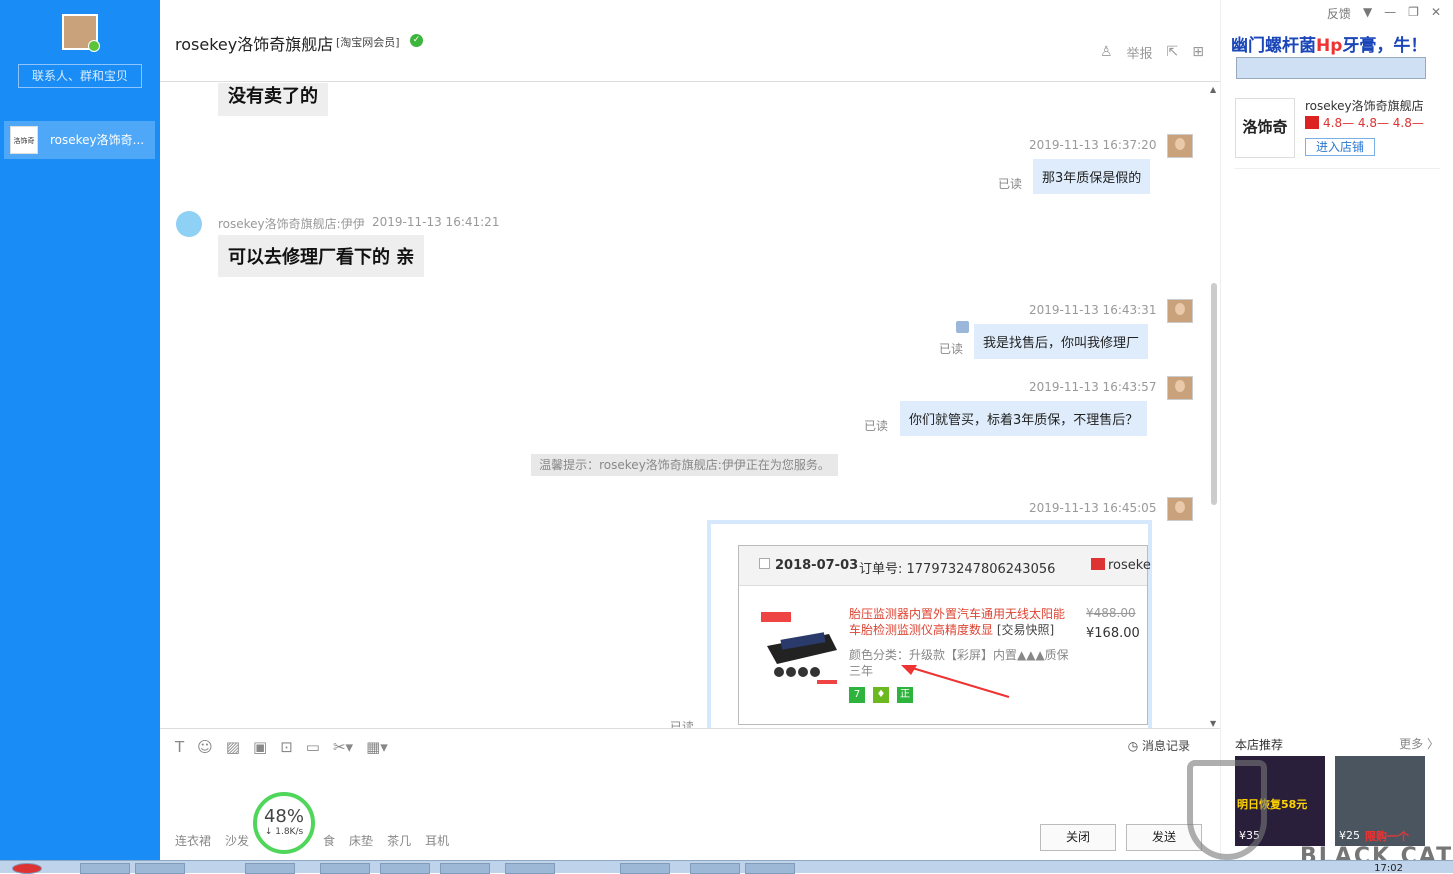 Image resolution: width=1453 pixels, height=874 pixels. Describe the element at coordinates (436, 222) in the screenshot. I see `message-time: 2019-11-13 16:41:21` at that location.